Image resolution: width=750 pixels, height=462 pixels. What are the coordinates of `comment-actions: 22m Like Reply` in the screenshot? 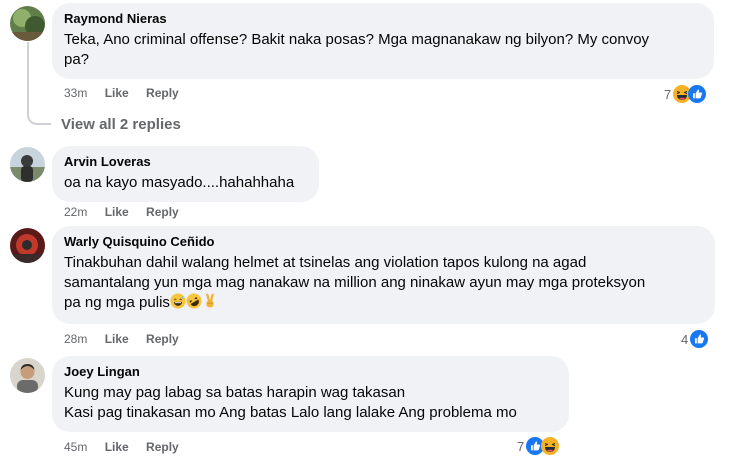 It's located at (128, 212).